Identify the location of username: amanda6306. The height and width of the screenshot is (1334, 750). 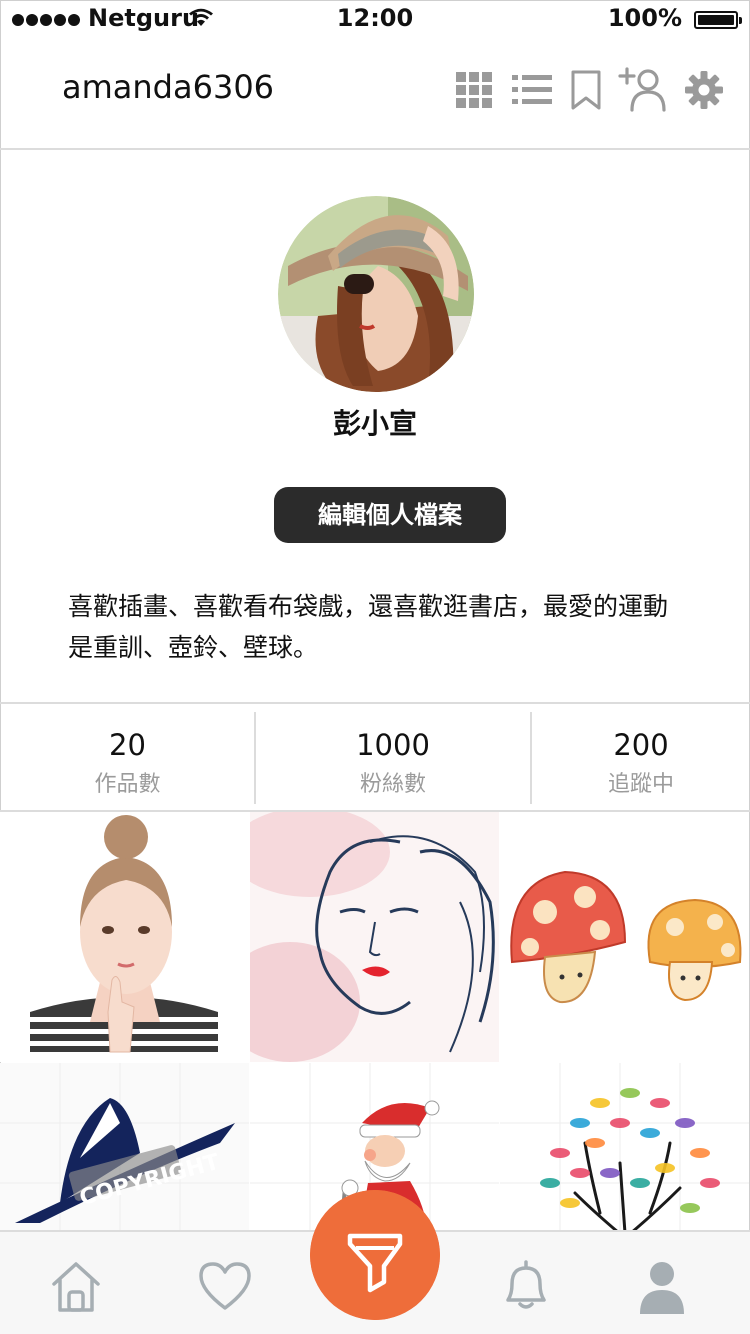
(168, 87).